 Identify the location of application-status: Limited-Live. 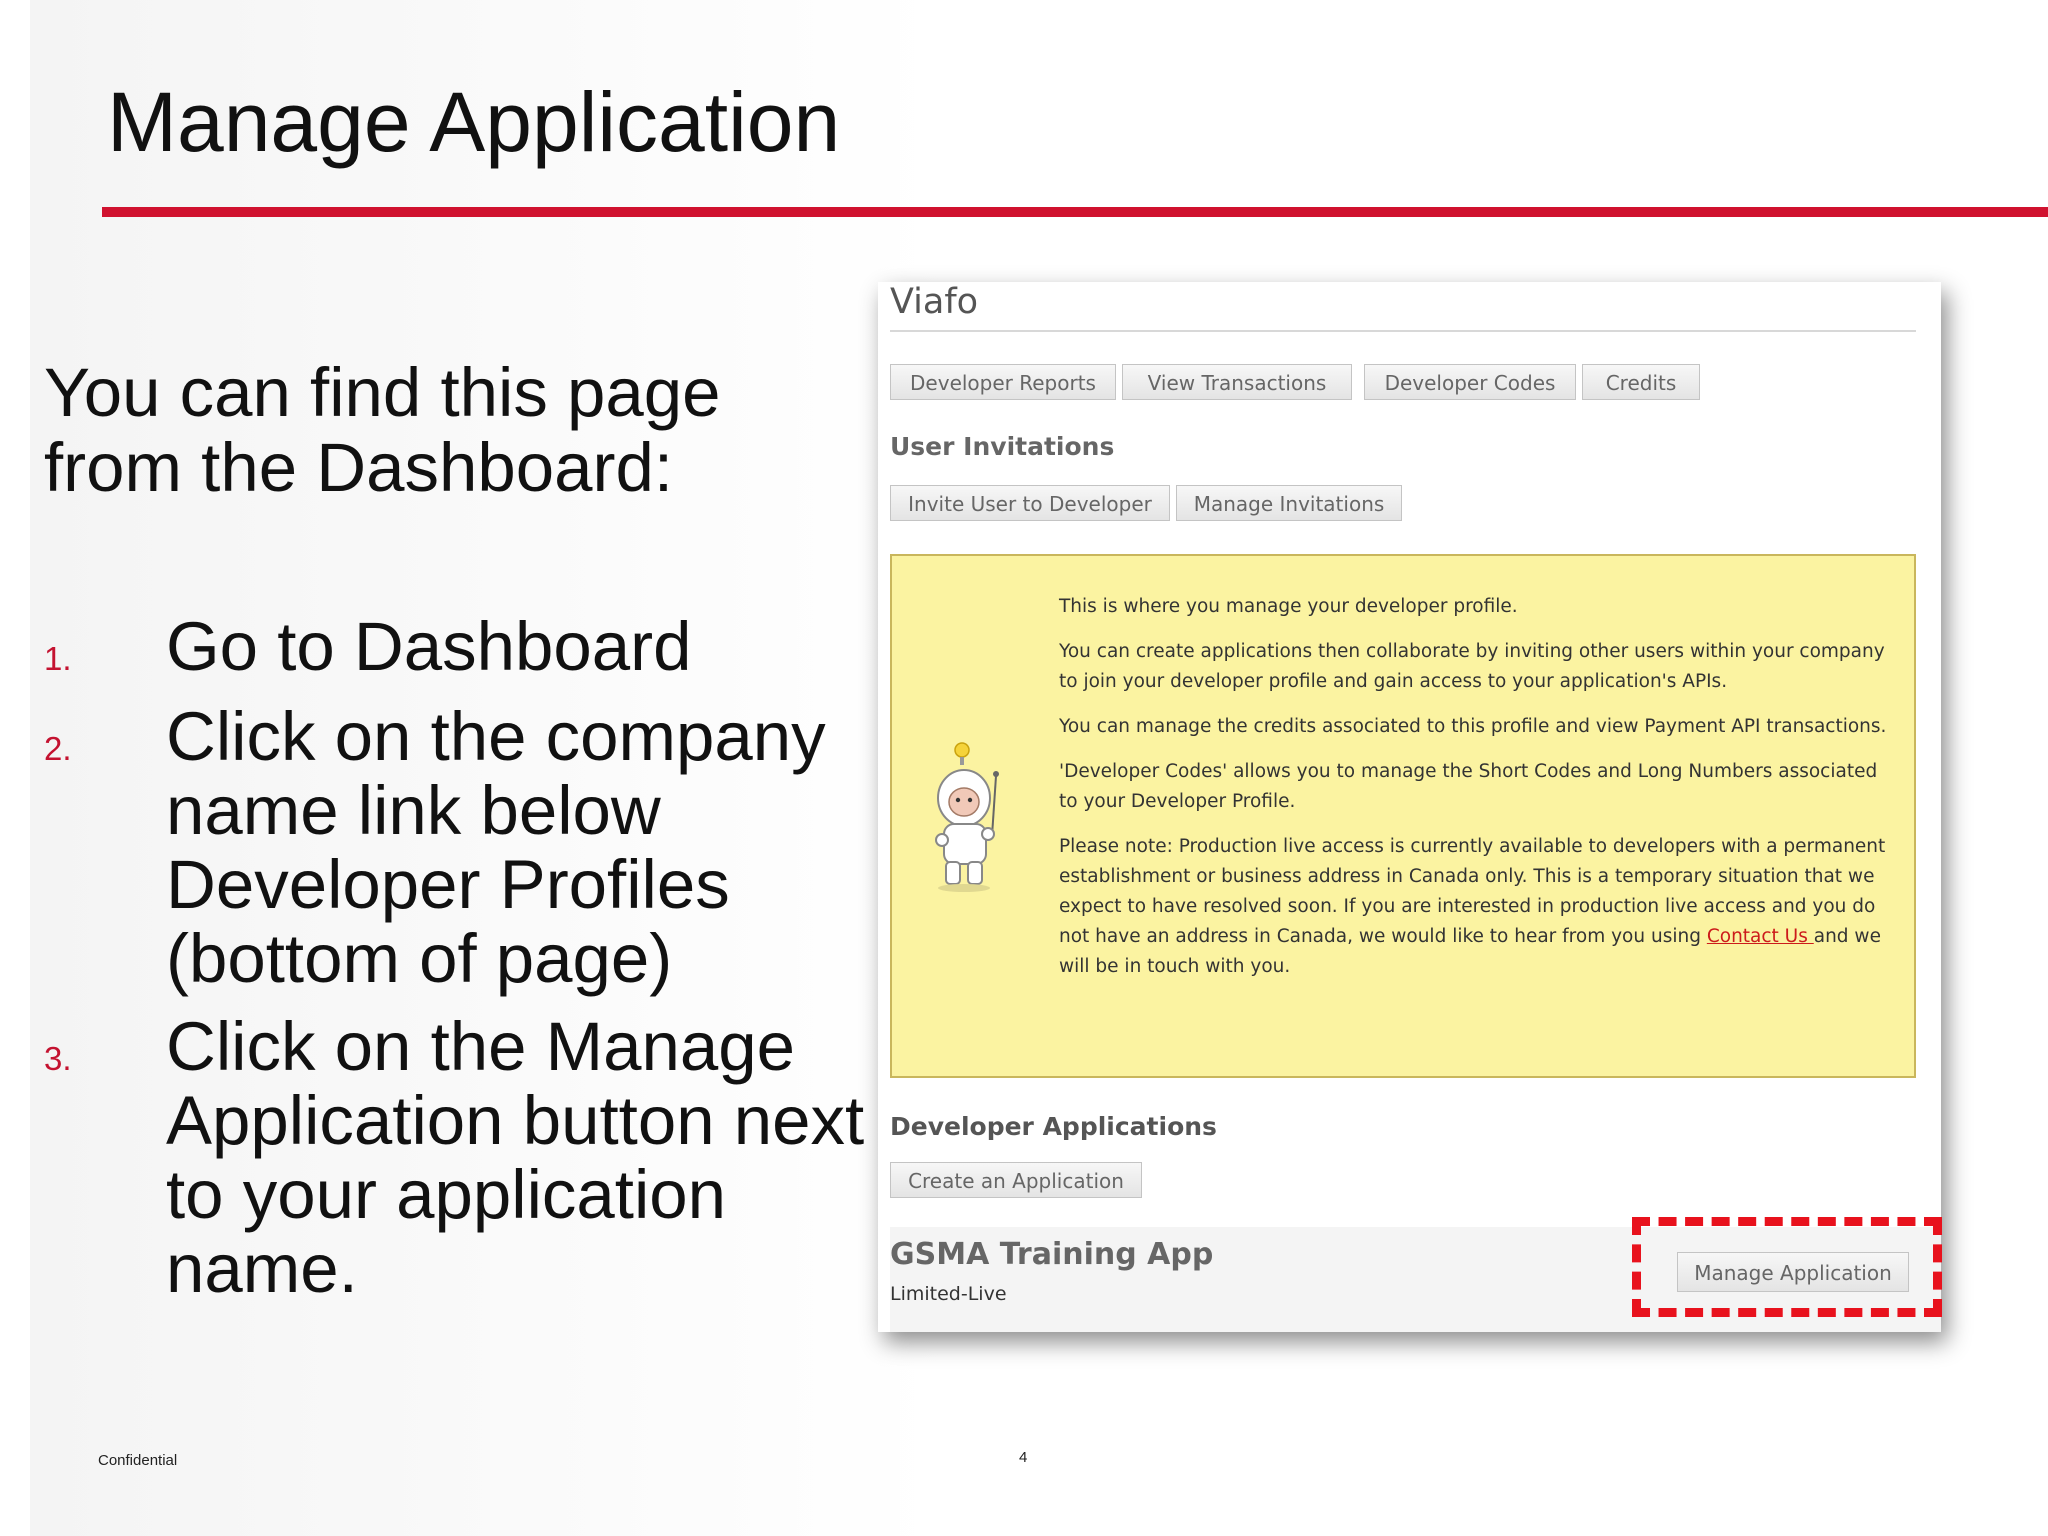
(948, 1294).